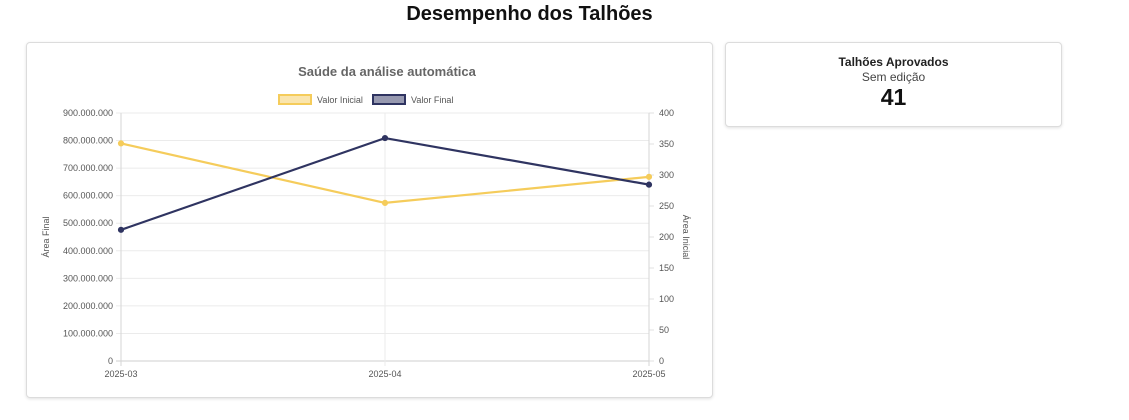 Image resolution: width=1129 pixels, height=420 pixels. I want to click on right-axis-title: Área Inicial, so click(686, 237).